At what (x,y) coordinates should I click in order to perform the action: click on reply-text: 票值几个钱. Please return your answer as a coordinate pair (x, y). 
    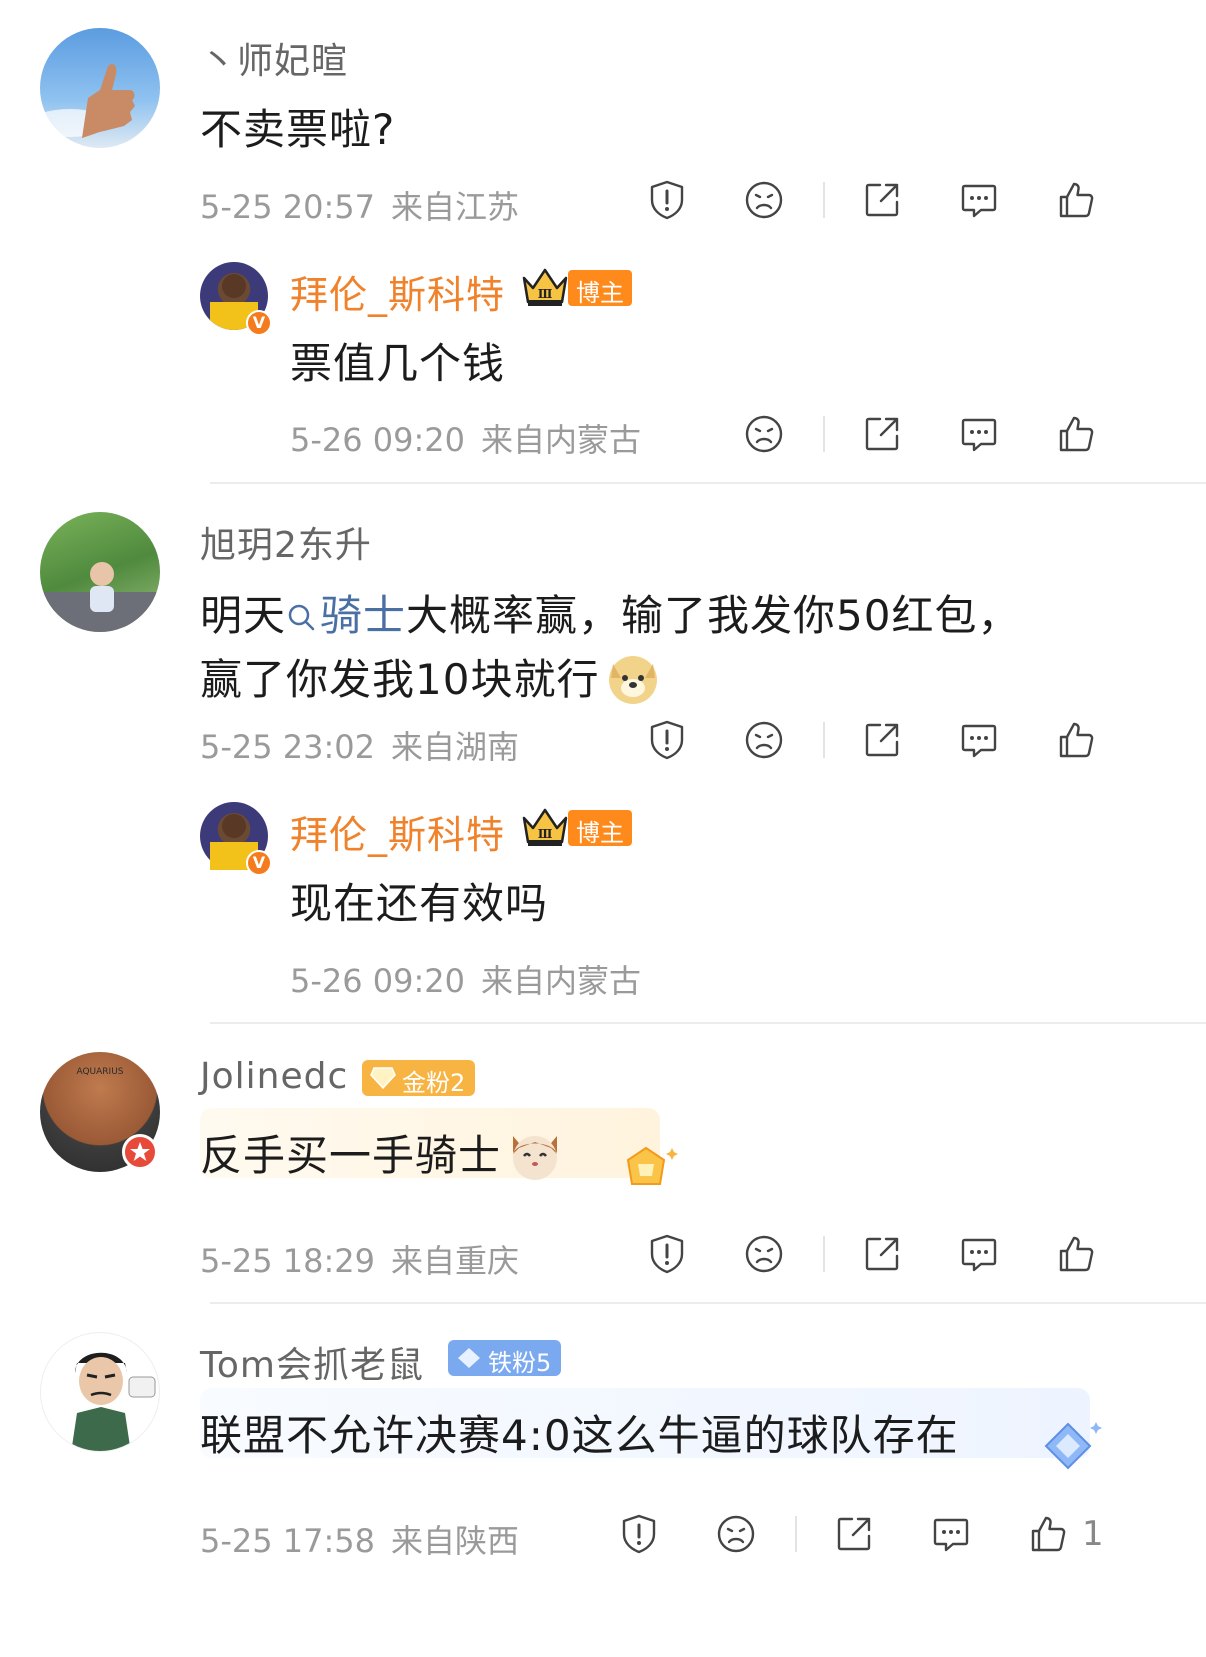
    Looking at the image, I should click on (398, 363).